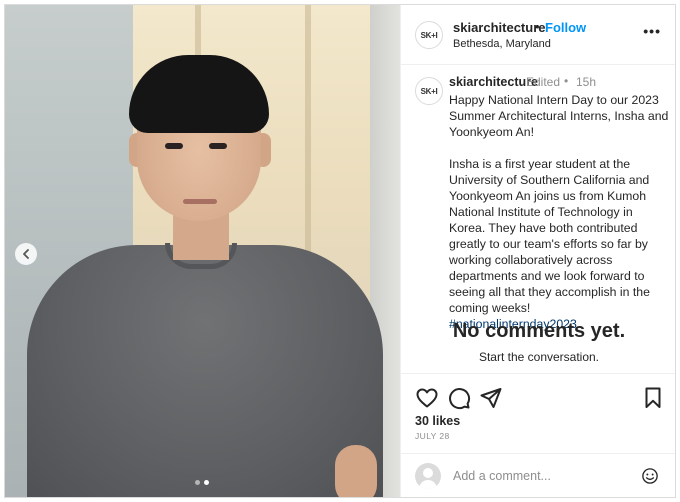  What do you see at coordinates (538, 413) in the screenshot?
I see `post-actions: 30 likes JULY 28` at bounding box center [538, 413].